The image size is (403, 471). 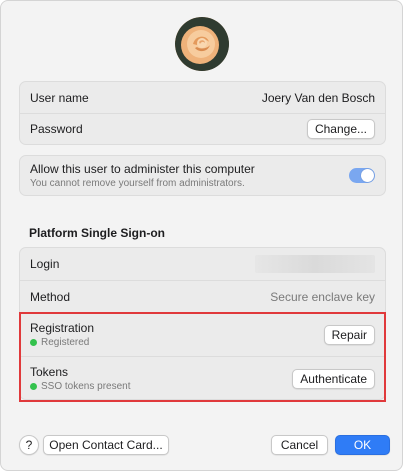 What do you see at coordinates (299, 445) in the screenshot?
I see `cancel-button: Cancel` at bounding box center [299, 445].